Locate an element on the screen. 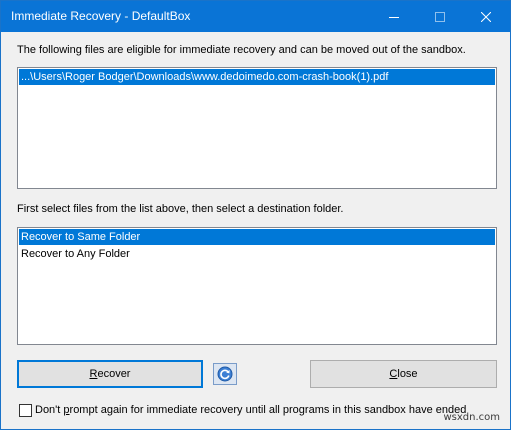 The height and width of the screenshot is (430, 511). title-bar: Immediate Recovery - DefaultBox is located at coordinates (255, 16).